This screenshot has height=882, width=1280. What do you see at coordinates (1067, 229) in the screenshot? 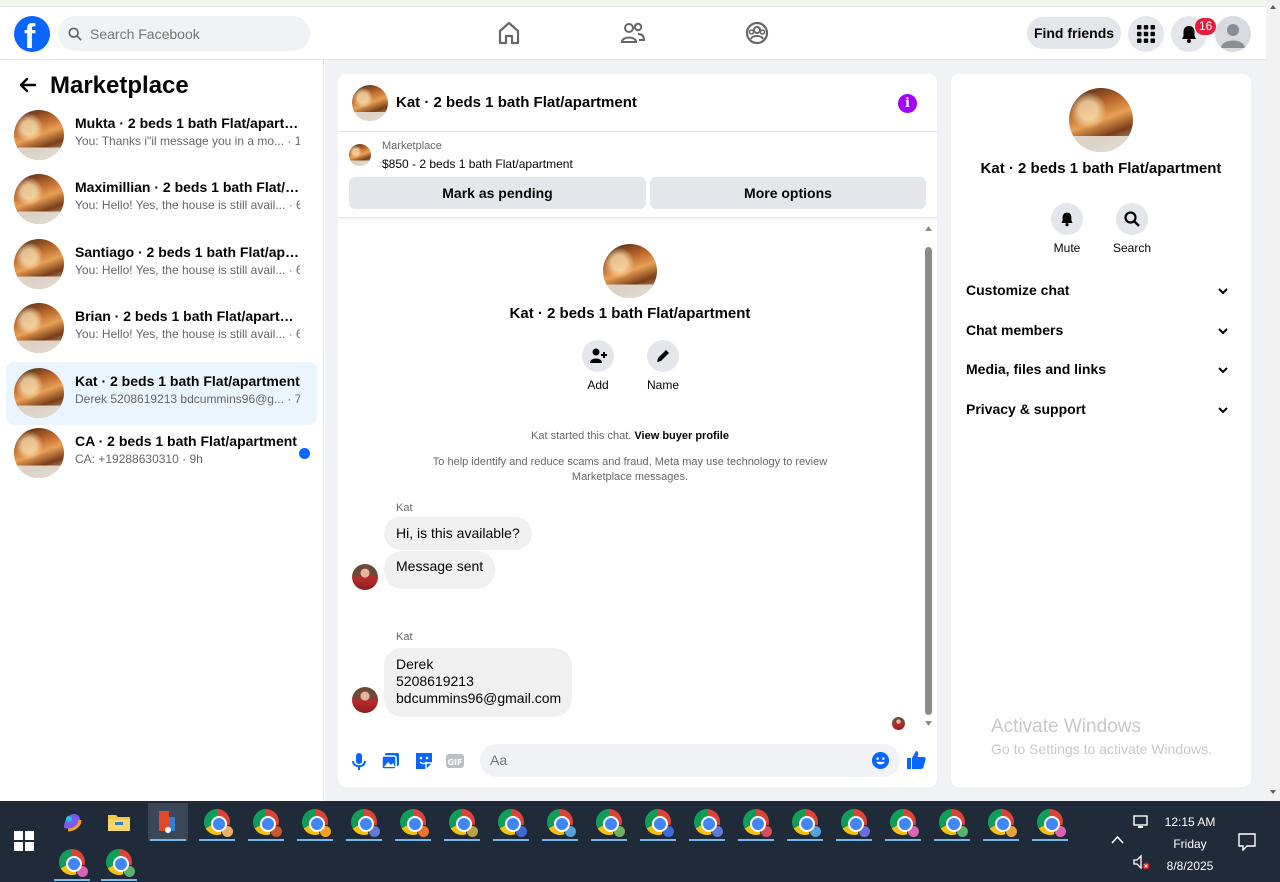
I see `mute-action: Mute` at bounding box center [1067, 229].